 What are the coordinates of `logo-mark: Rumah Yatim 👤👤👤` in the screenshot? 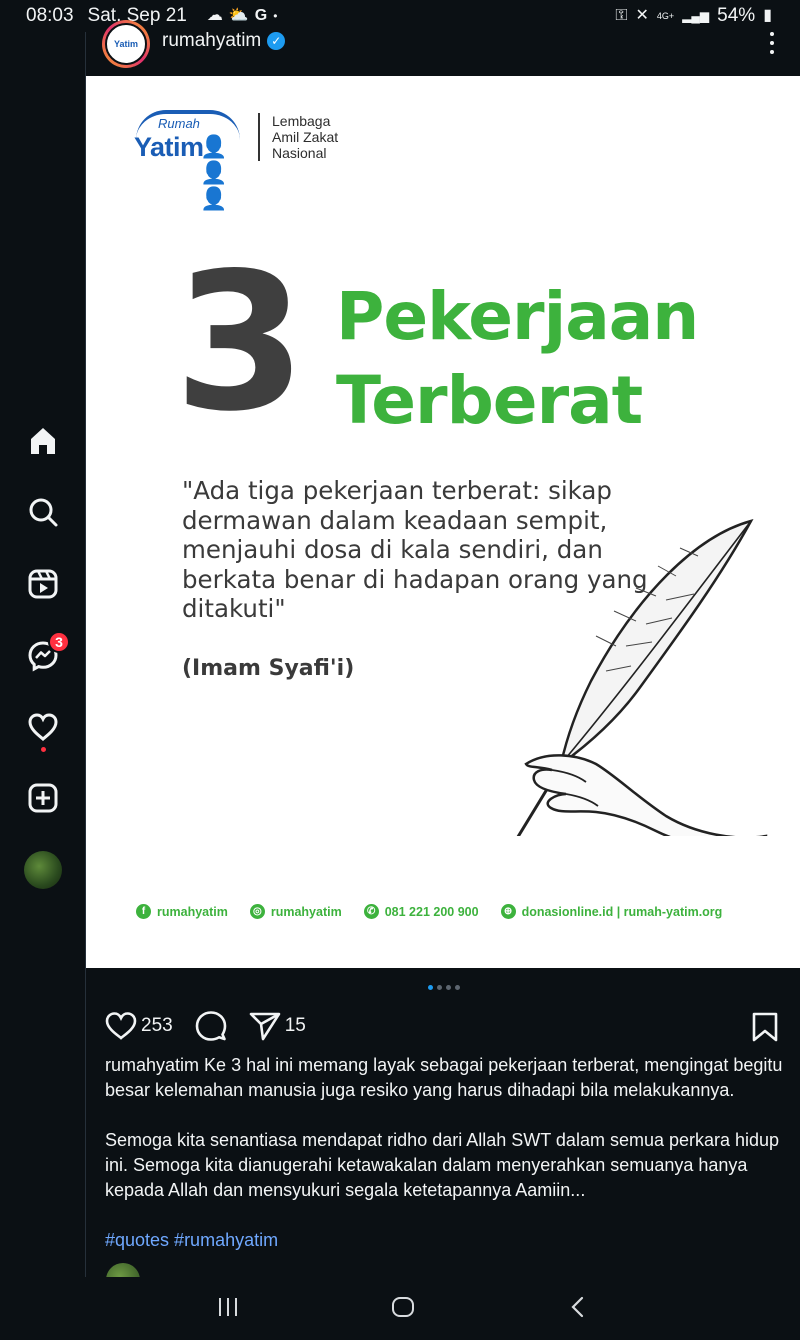 It's located at (189, 158).